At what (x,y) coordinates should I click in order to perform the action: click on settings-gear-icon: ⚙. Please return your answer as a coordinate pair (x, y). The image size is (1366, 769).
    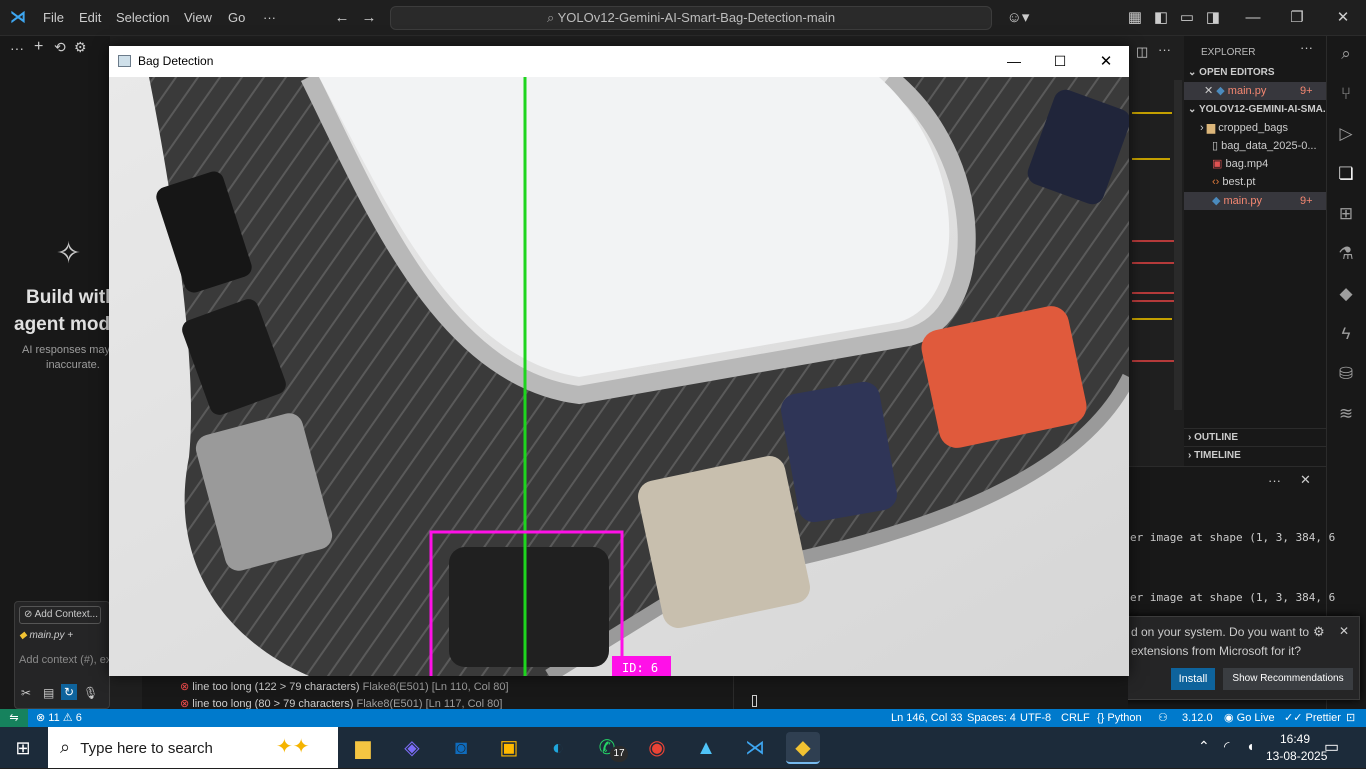
    Looking at the image, I should click on (80, 47).